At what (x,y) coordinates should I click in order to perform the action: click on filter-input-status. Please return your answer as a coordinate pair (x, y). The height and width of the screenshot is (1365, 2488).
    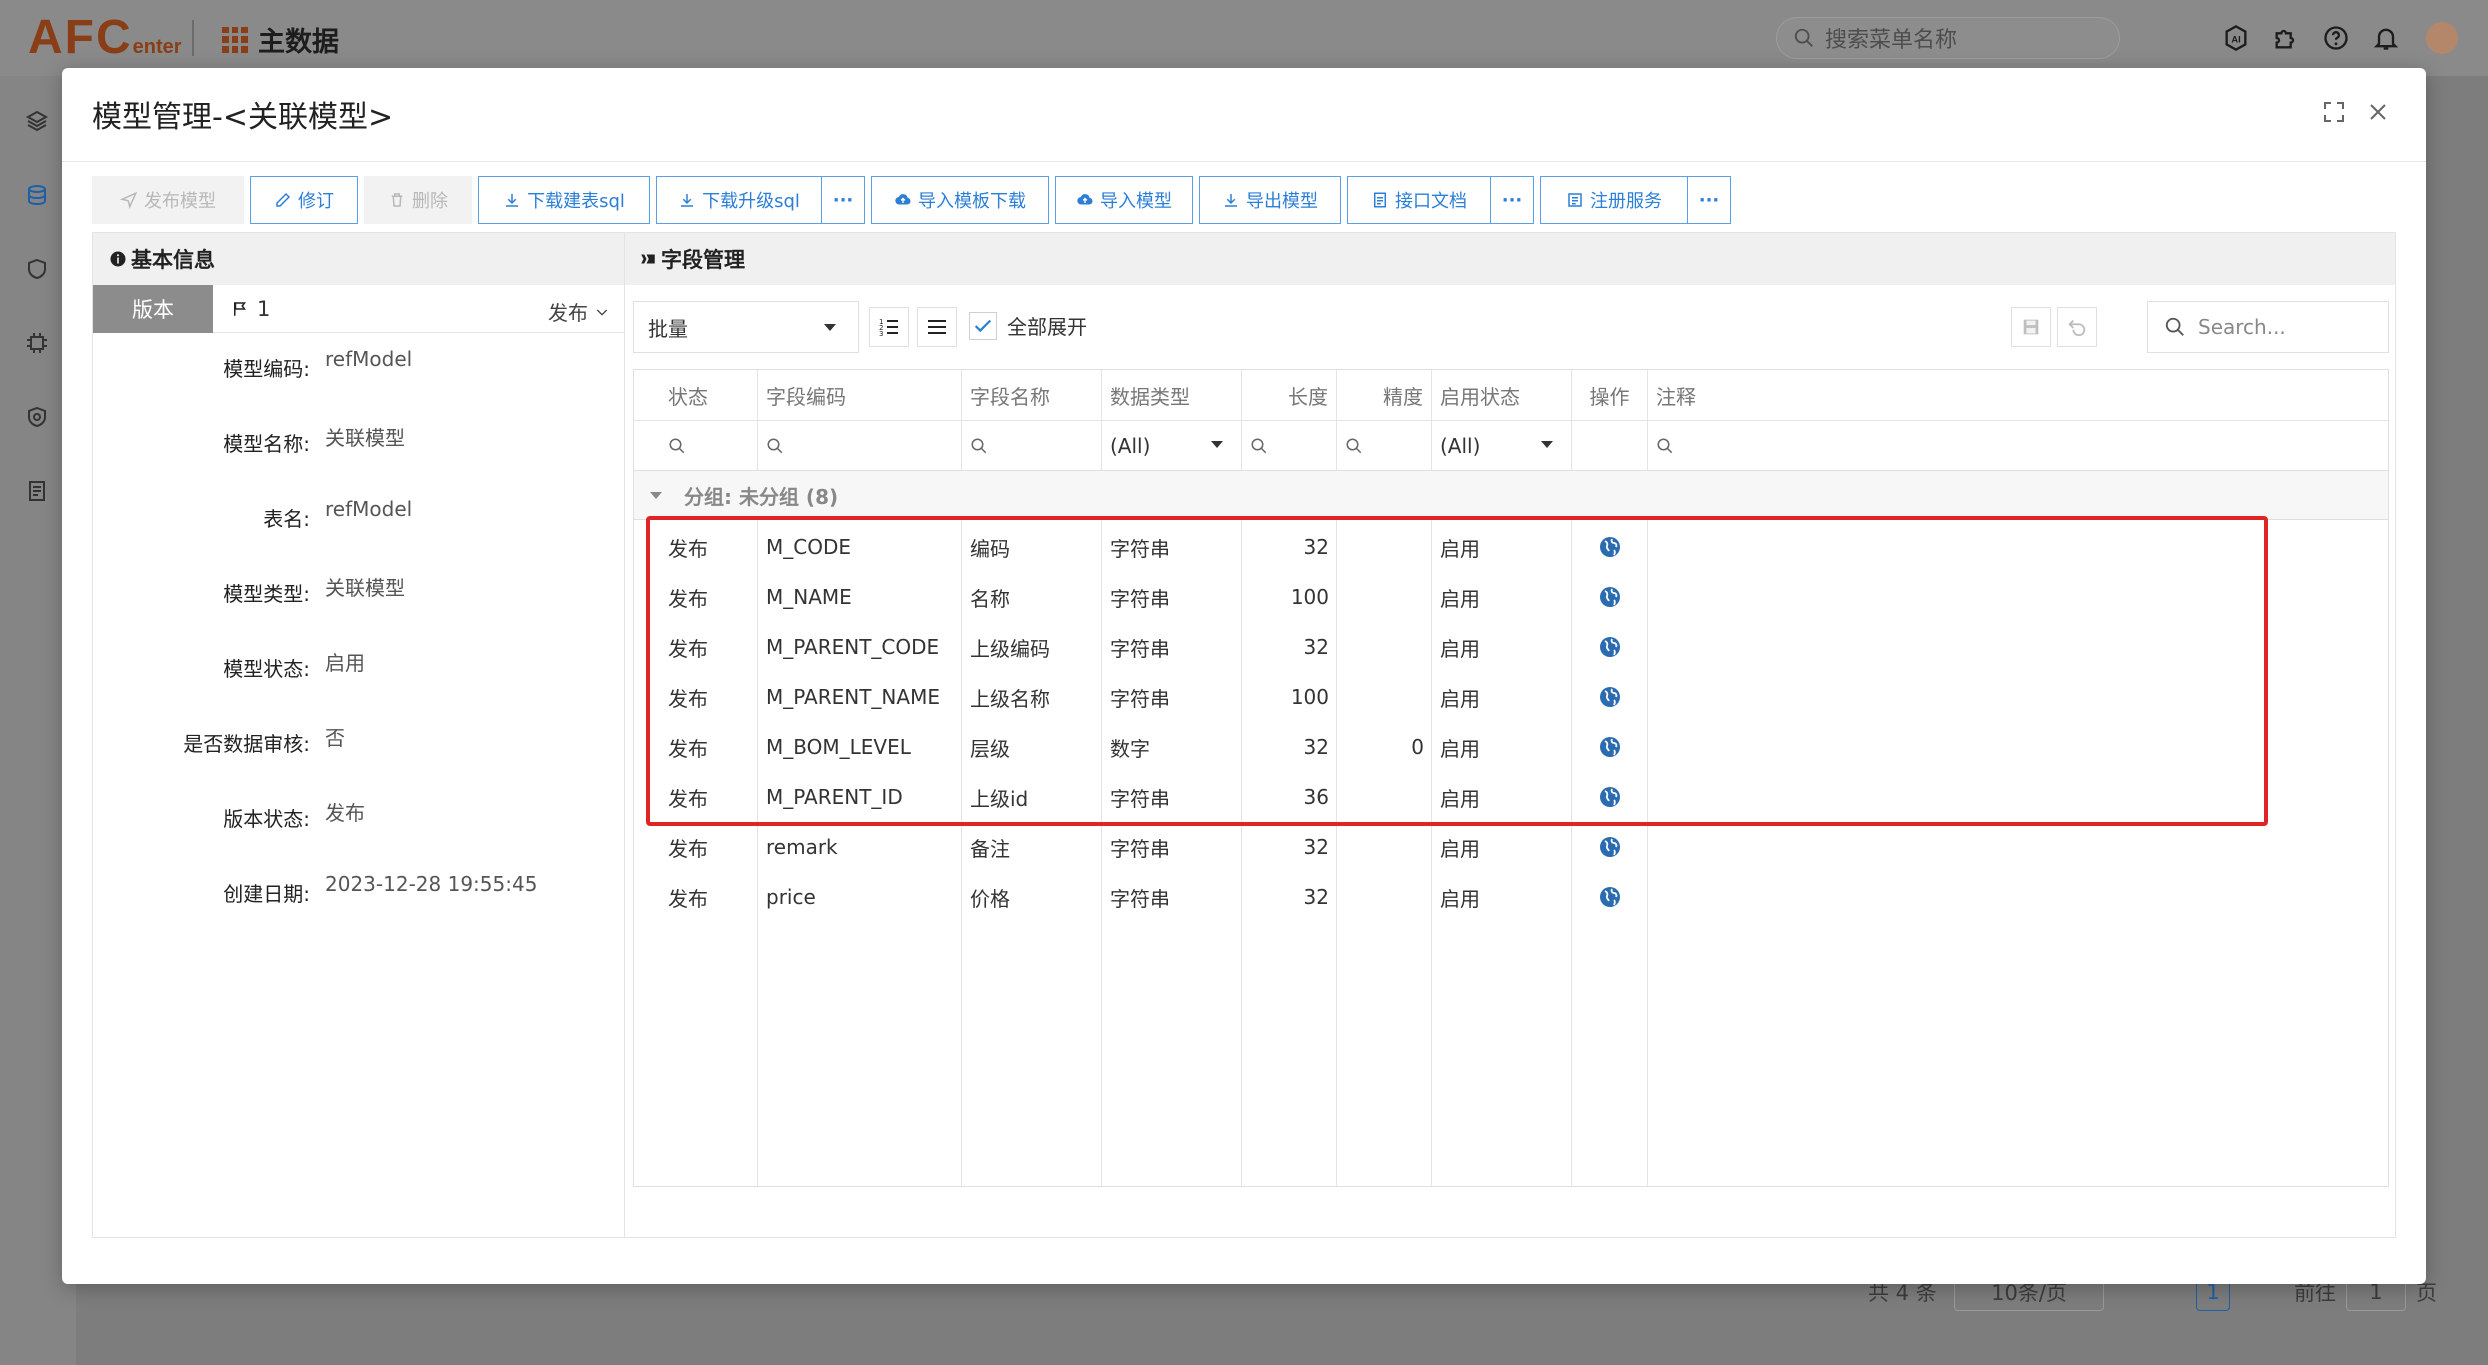
    Looking at the image, I should click on (696, 445).